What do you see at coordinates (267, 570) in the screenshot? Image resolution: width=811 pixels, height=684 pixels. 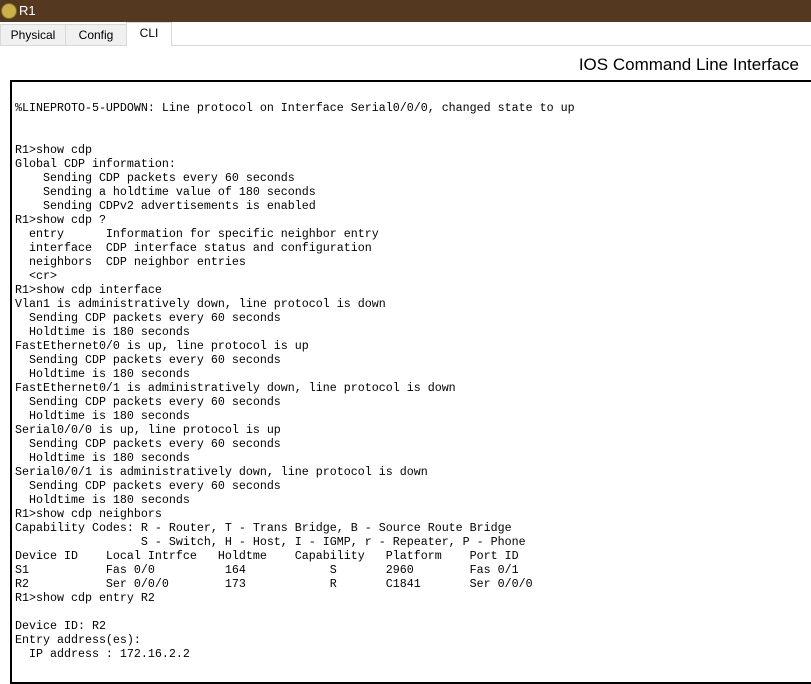 I see `terminal-line: S1 Fas 0/0 164 S 2960 Fas 0/1` at bounding box center [267, 570].